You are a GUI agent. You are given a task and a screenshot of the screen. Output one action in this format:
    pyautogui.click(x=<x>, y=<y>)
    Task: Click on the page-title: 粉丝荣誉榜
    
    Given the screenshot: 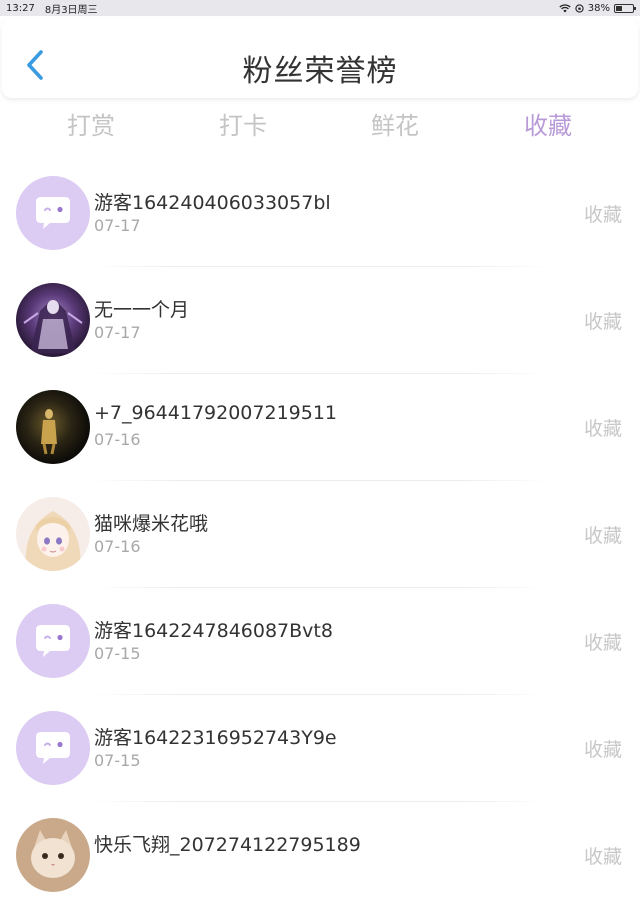 What is the action you would take?
    pyautogui.click(x=320, y=71)
    